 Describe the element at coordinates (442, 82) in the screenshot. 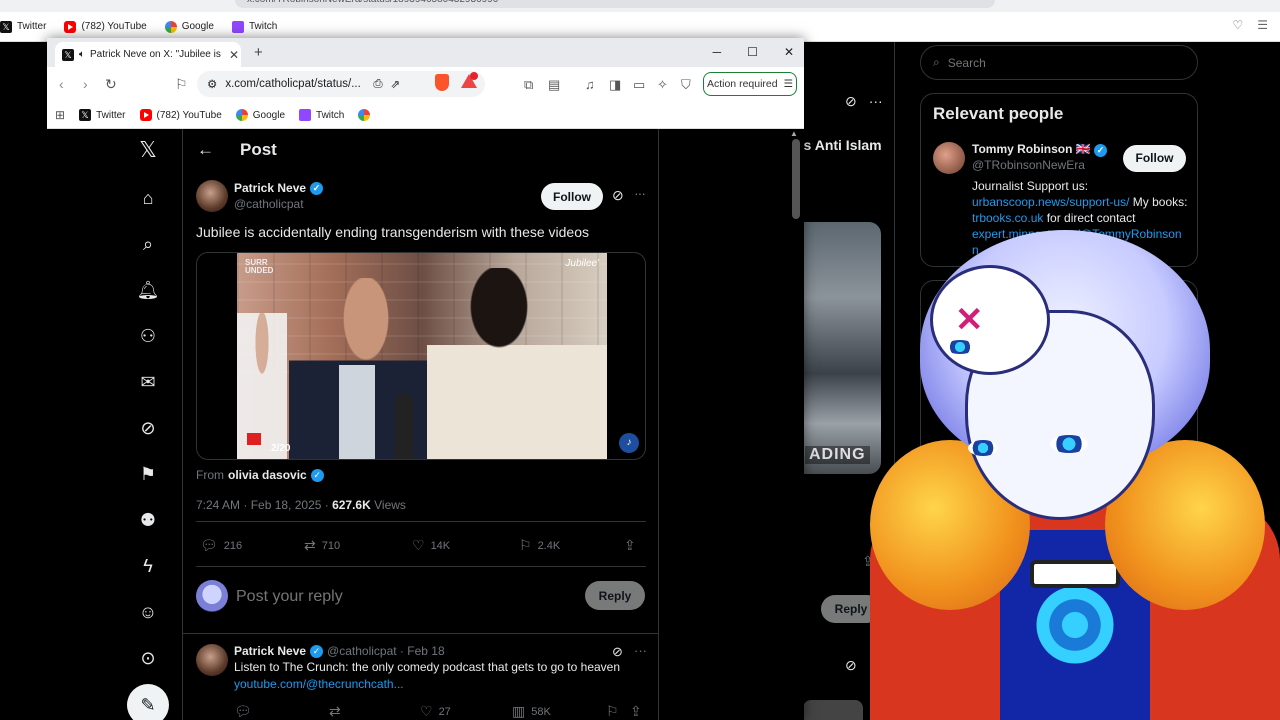

I see `brave-shield-icon` at that location.